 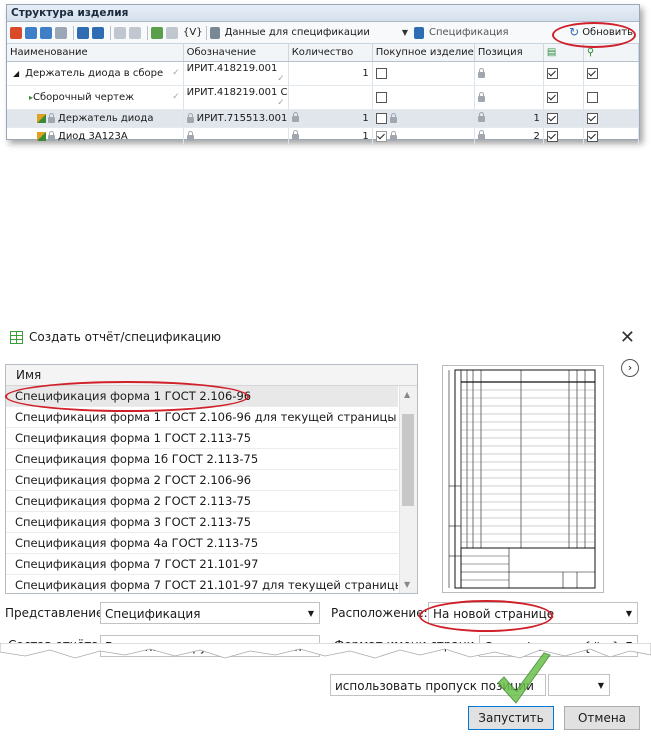 I want to click on representation-label: Представление, so click(x=54, y=613).